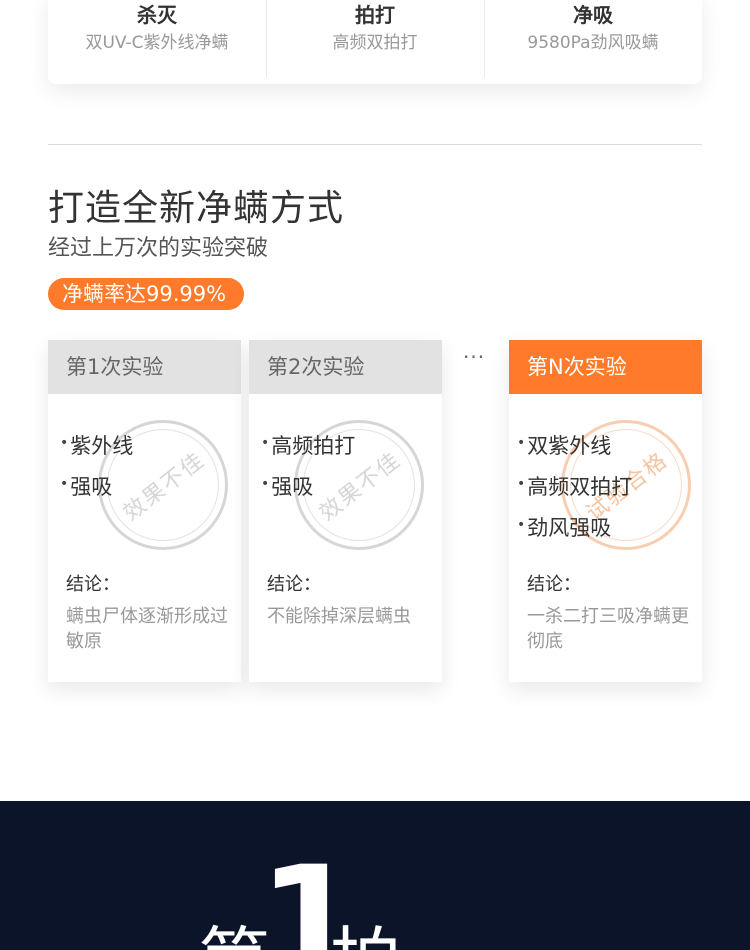  I want to click on experiment-header: 第1次实验, so click(144, 367).